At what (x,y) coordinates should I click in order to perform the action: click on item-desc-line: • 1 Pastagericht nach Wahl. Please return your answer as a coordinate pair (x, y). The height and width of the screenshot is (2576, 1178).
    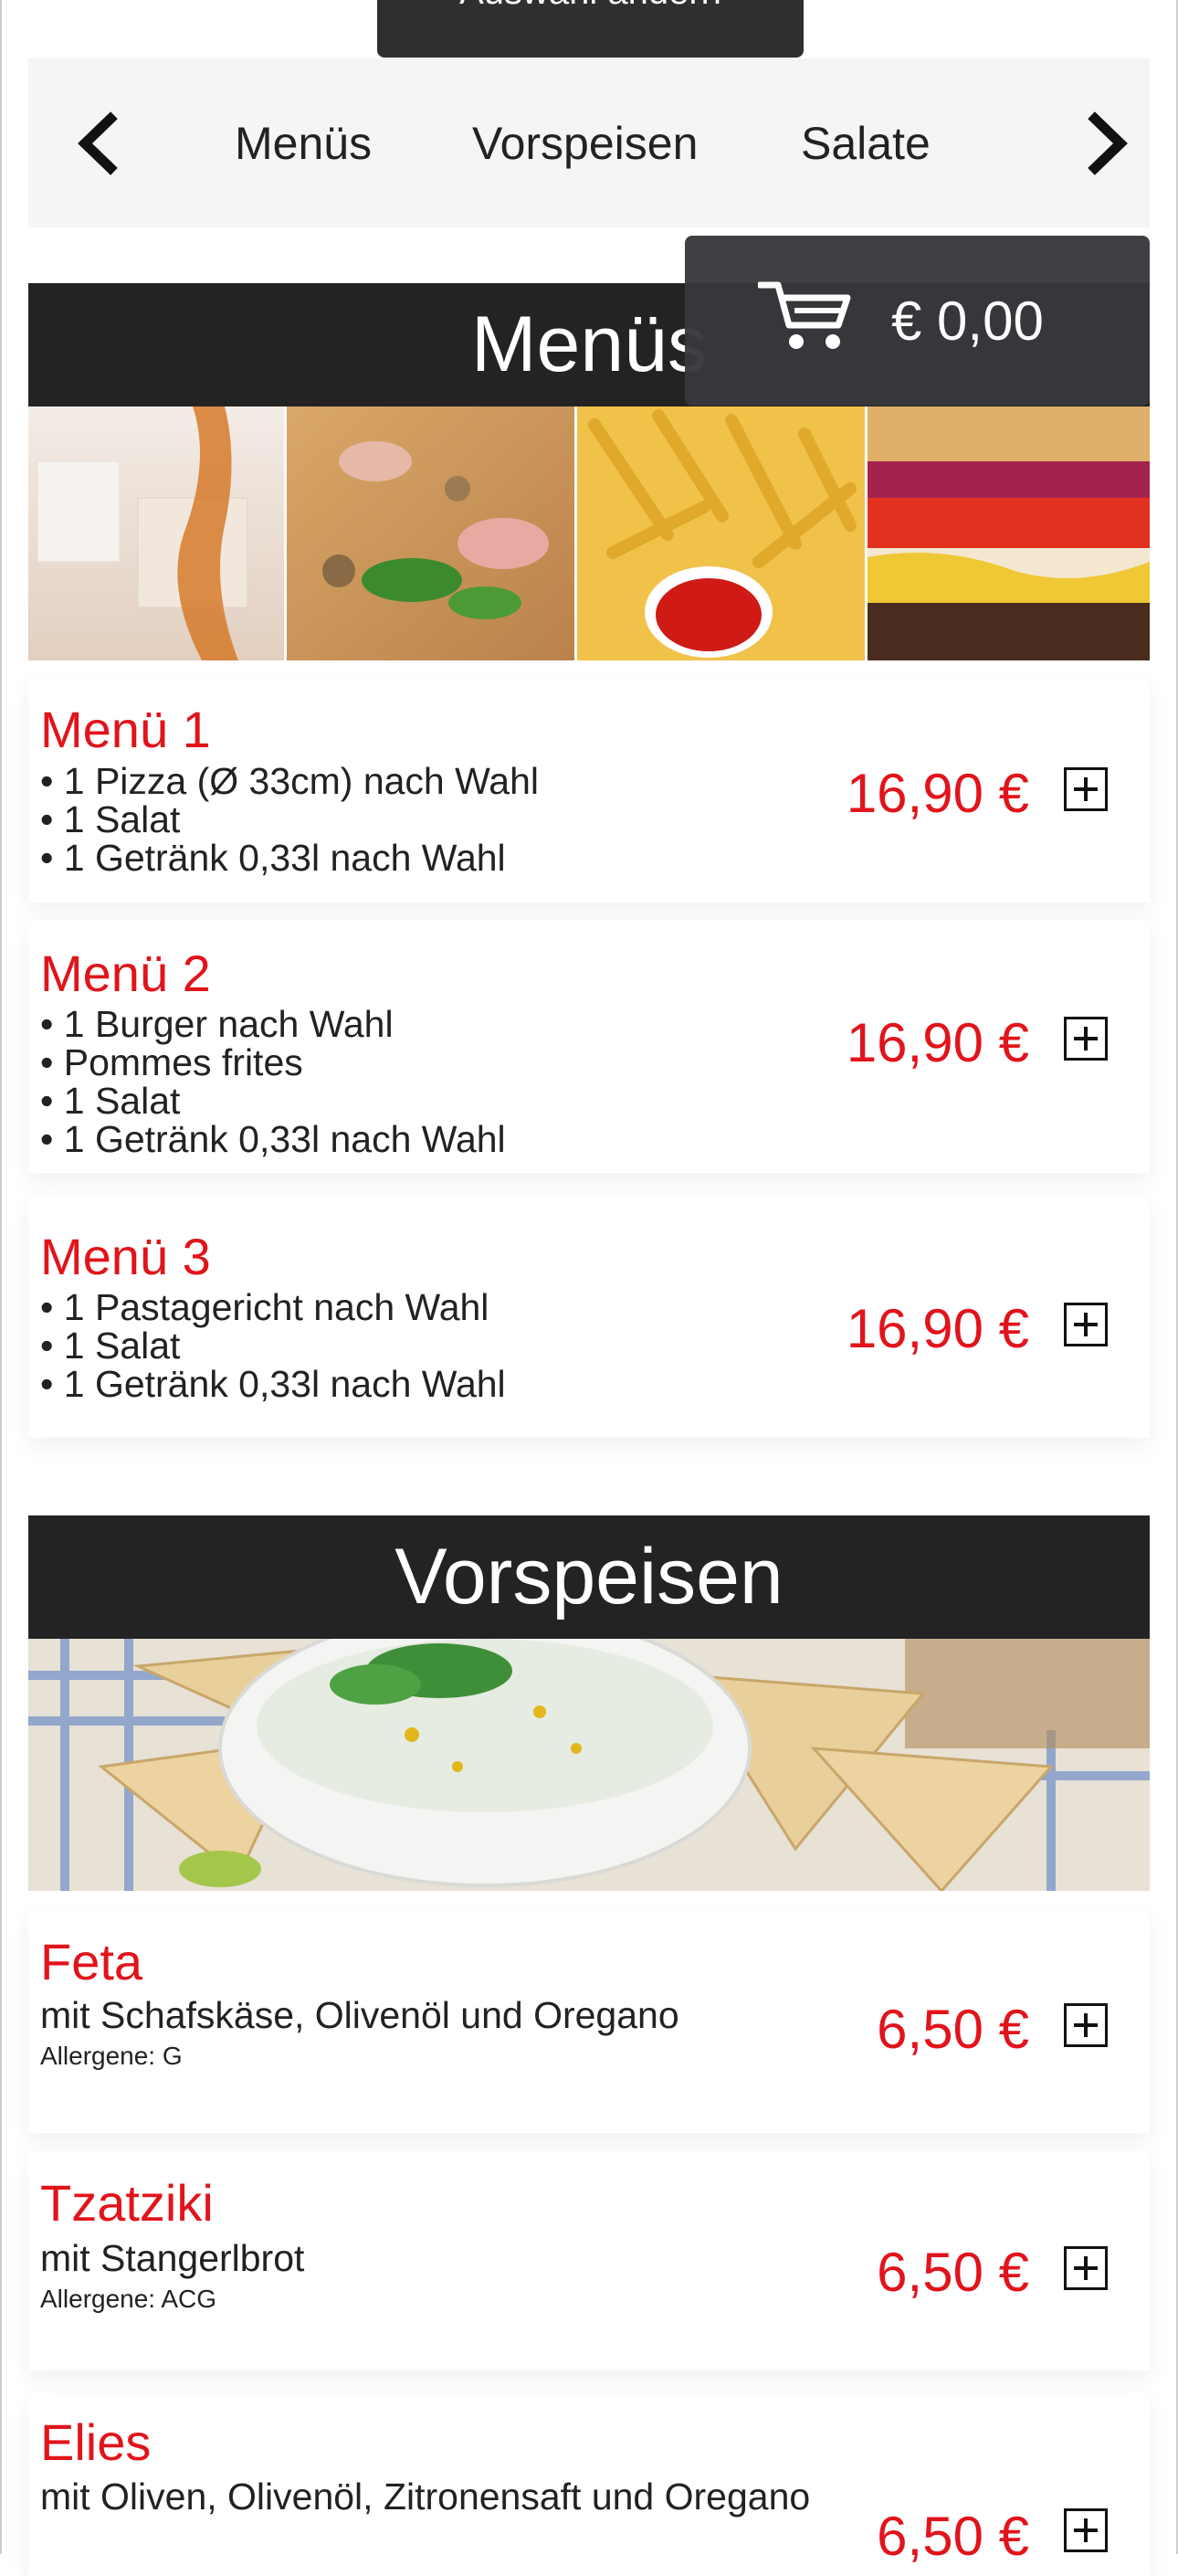
    Looking at the image, I should click on (264, 1307).